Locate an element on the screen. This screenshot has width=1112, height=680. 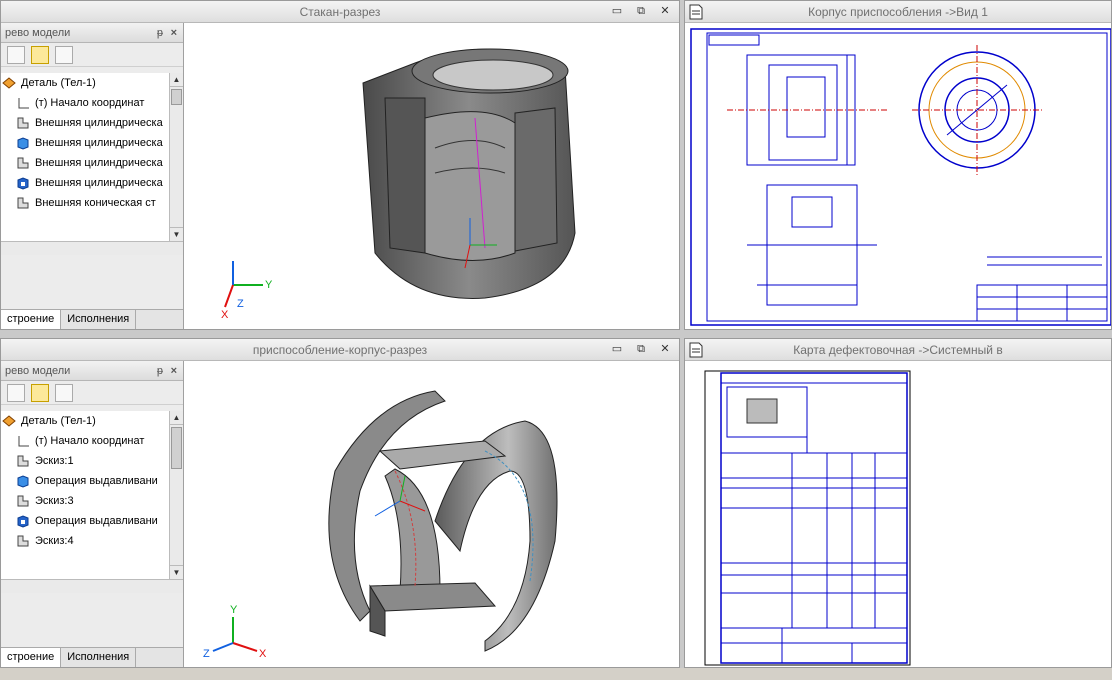
tree-item-sketch: Эскиз:3 is located at coordinates (85, 501).